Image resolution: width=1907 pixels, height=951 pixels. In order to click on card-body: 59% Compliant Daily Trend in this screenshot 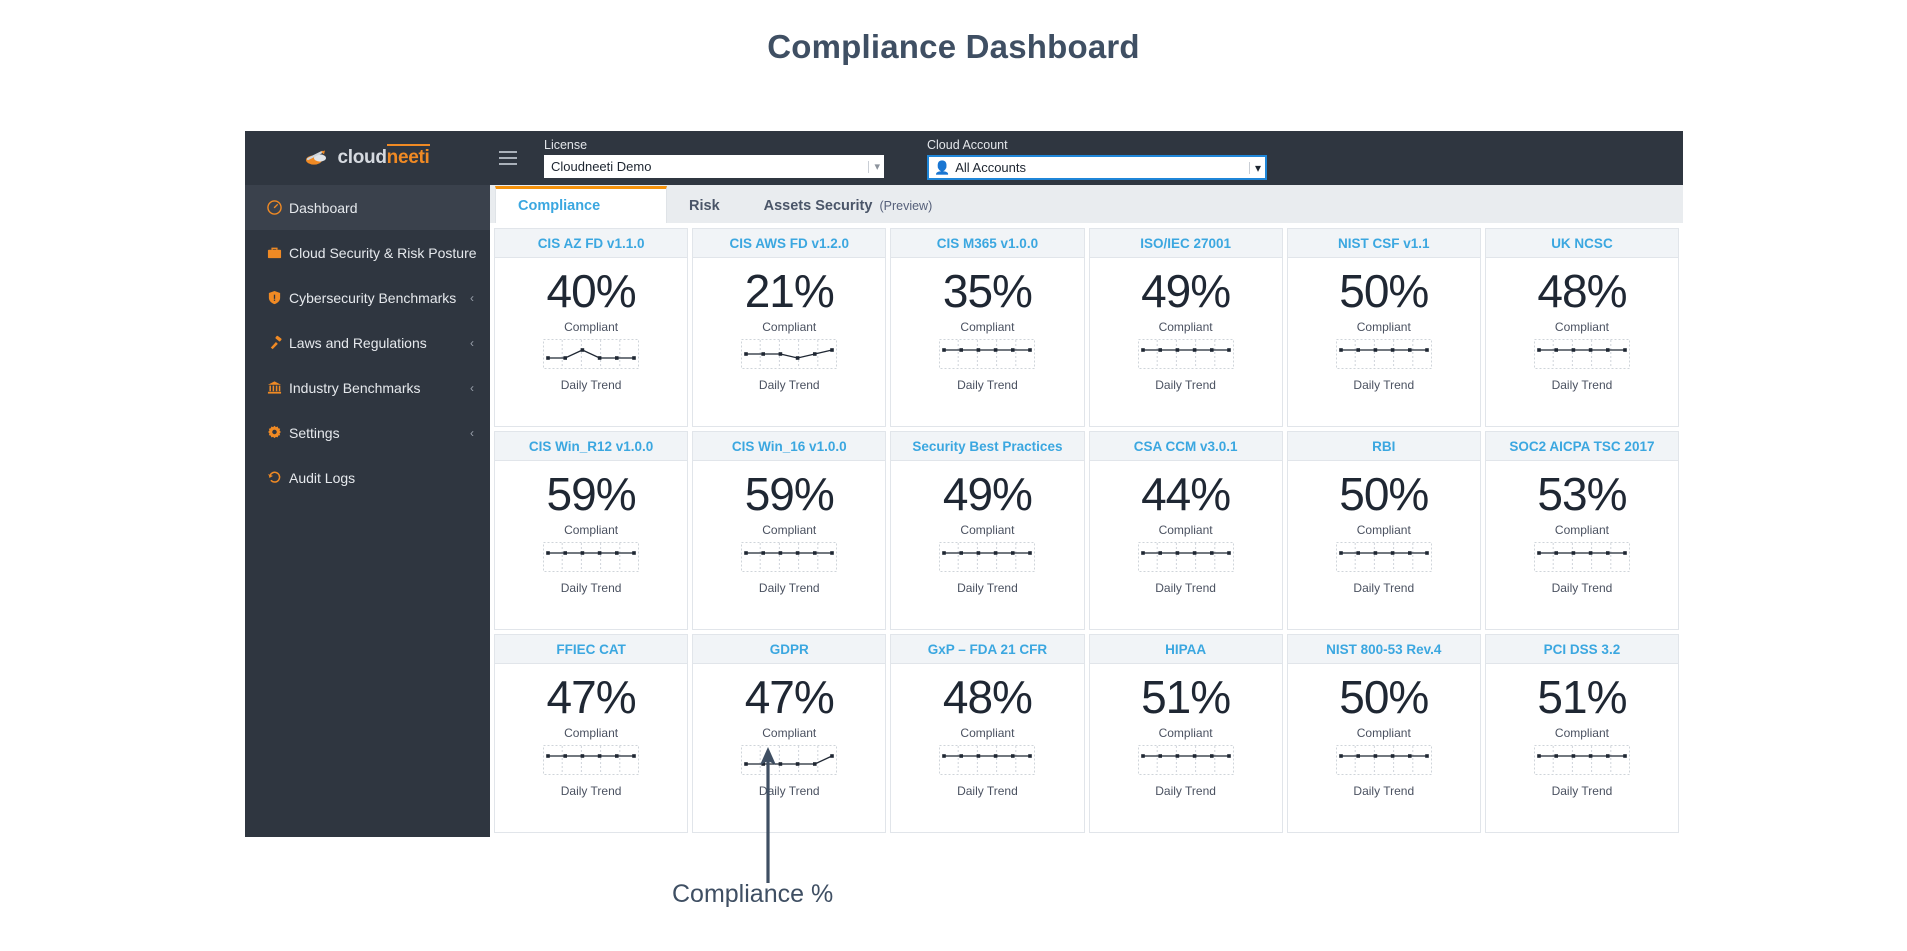, I will do `click(789, 545)`.